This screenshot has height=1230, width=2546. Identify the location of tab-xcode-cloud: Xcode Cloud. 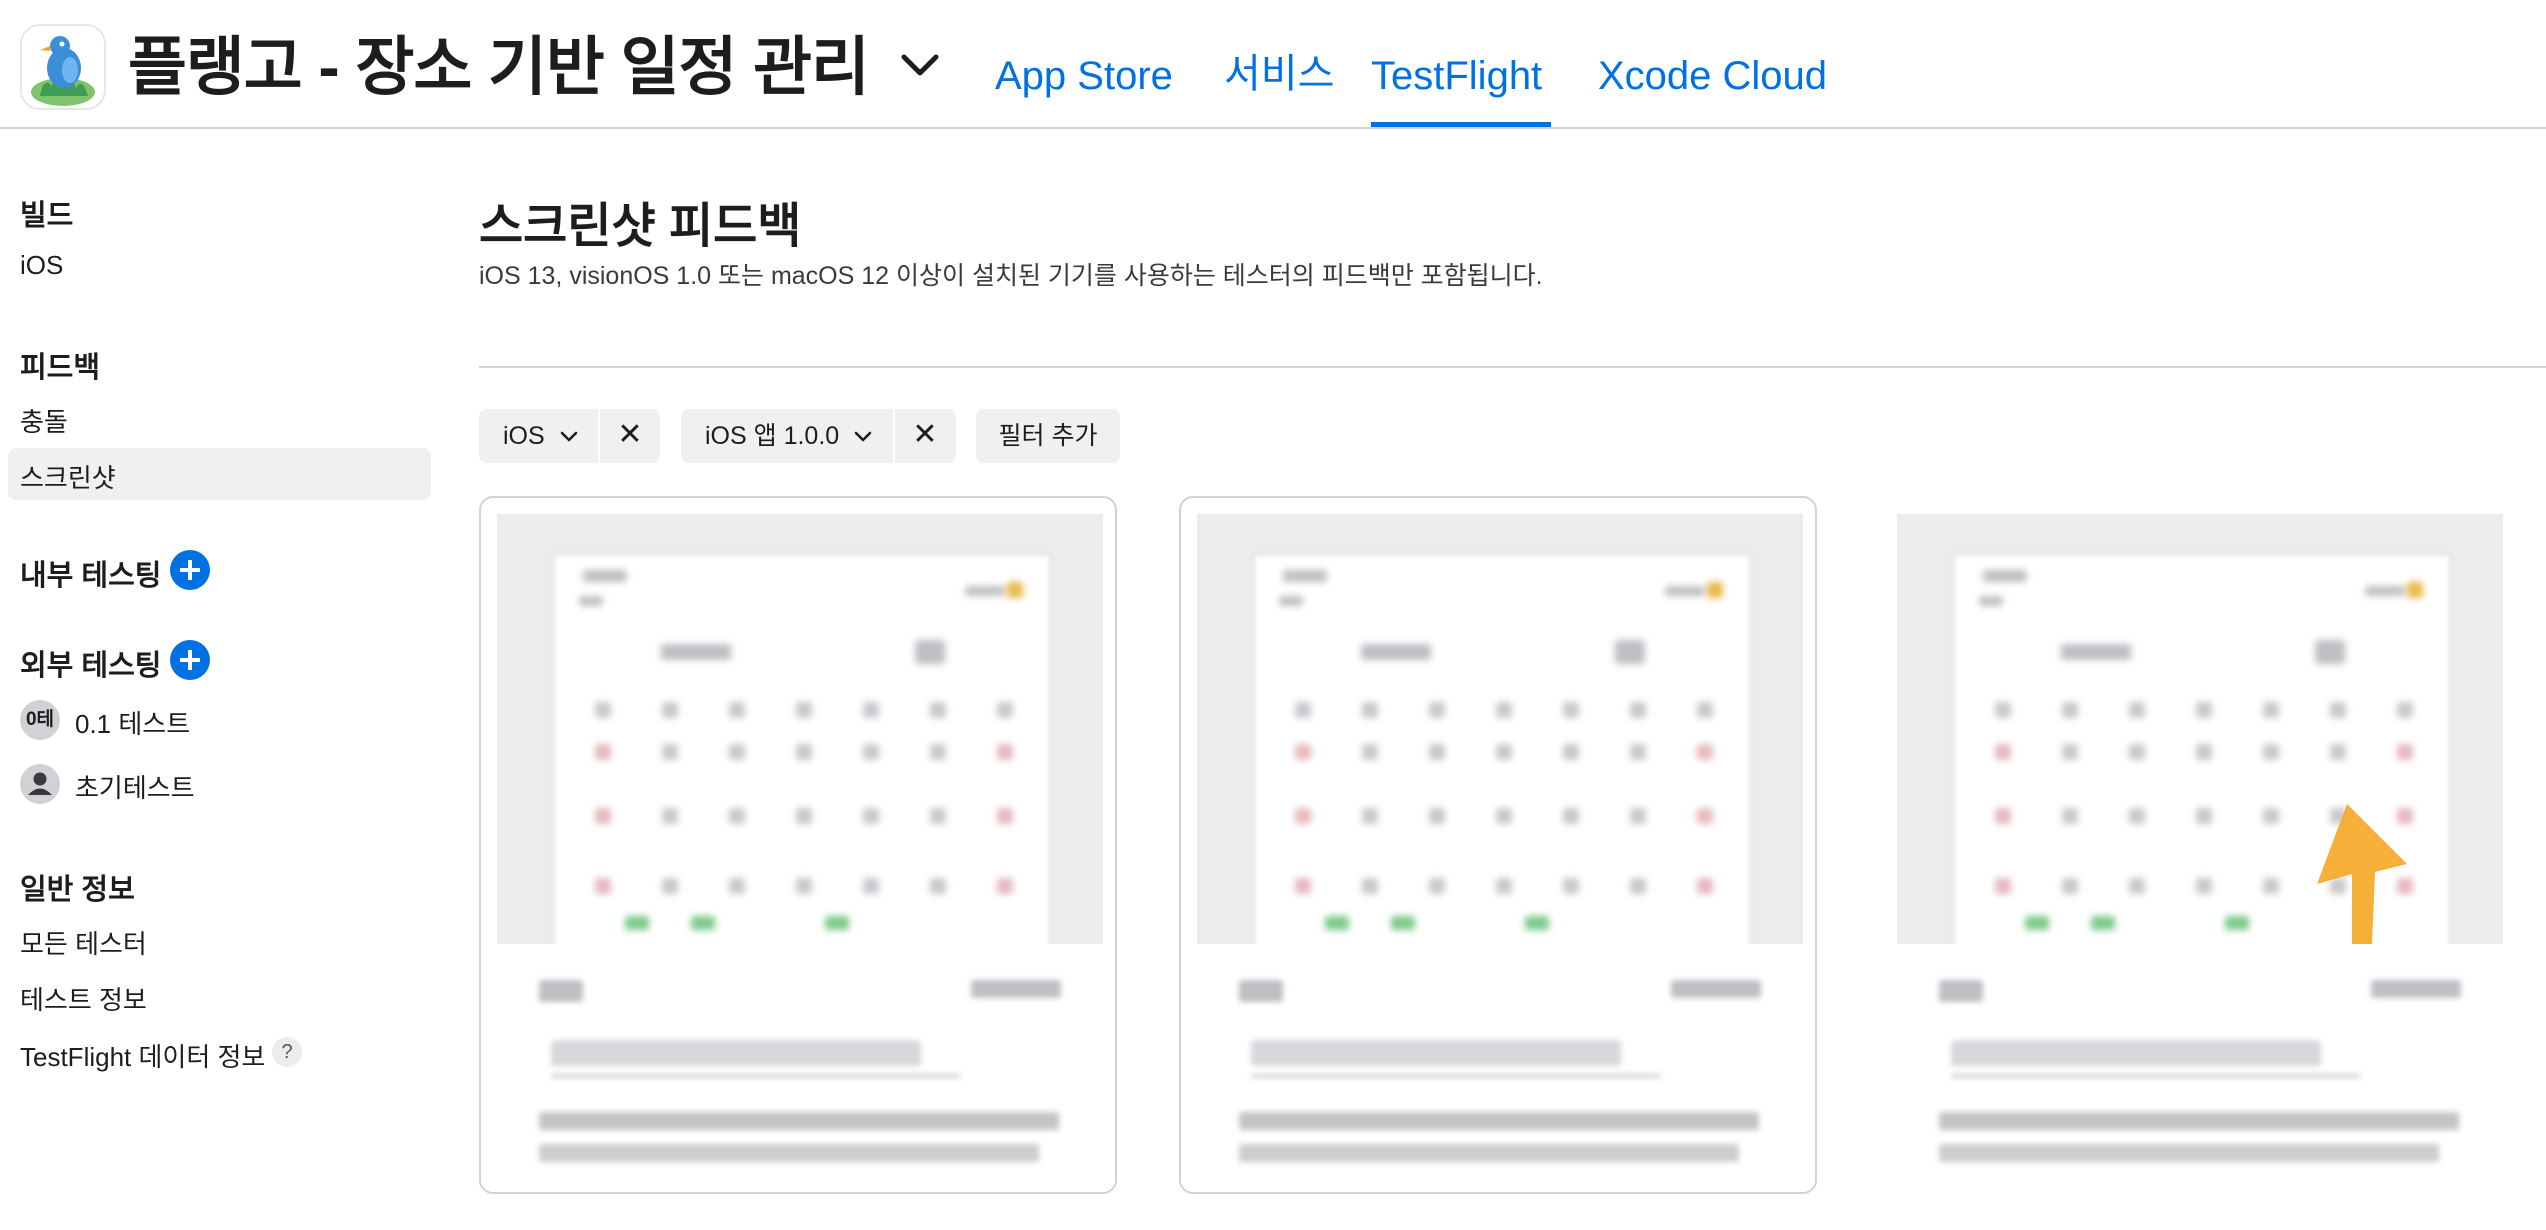
(1712, 76).